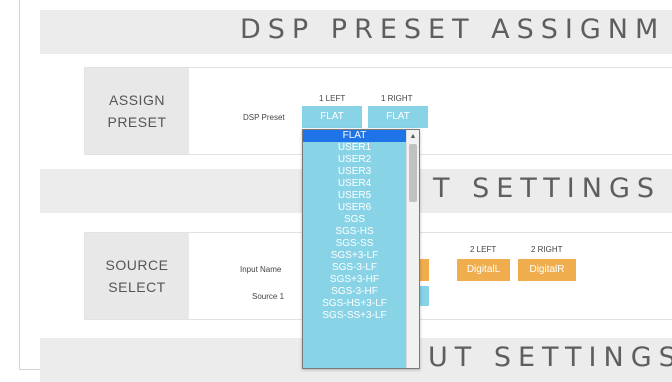  Describe the element at coordinates (547, 188) in the screenshot. I see `input-settings-section-title: T SETTINGS` at that location.